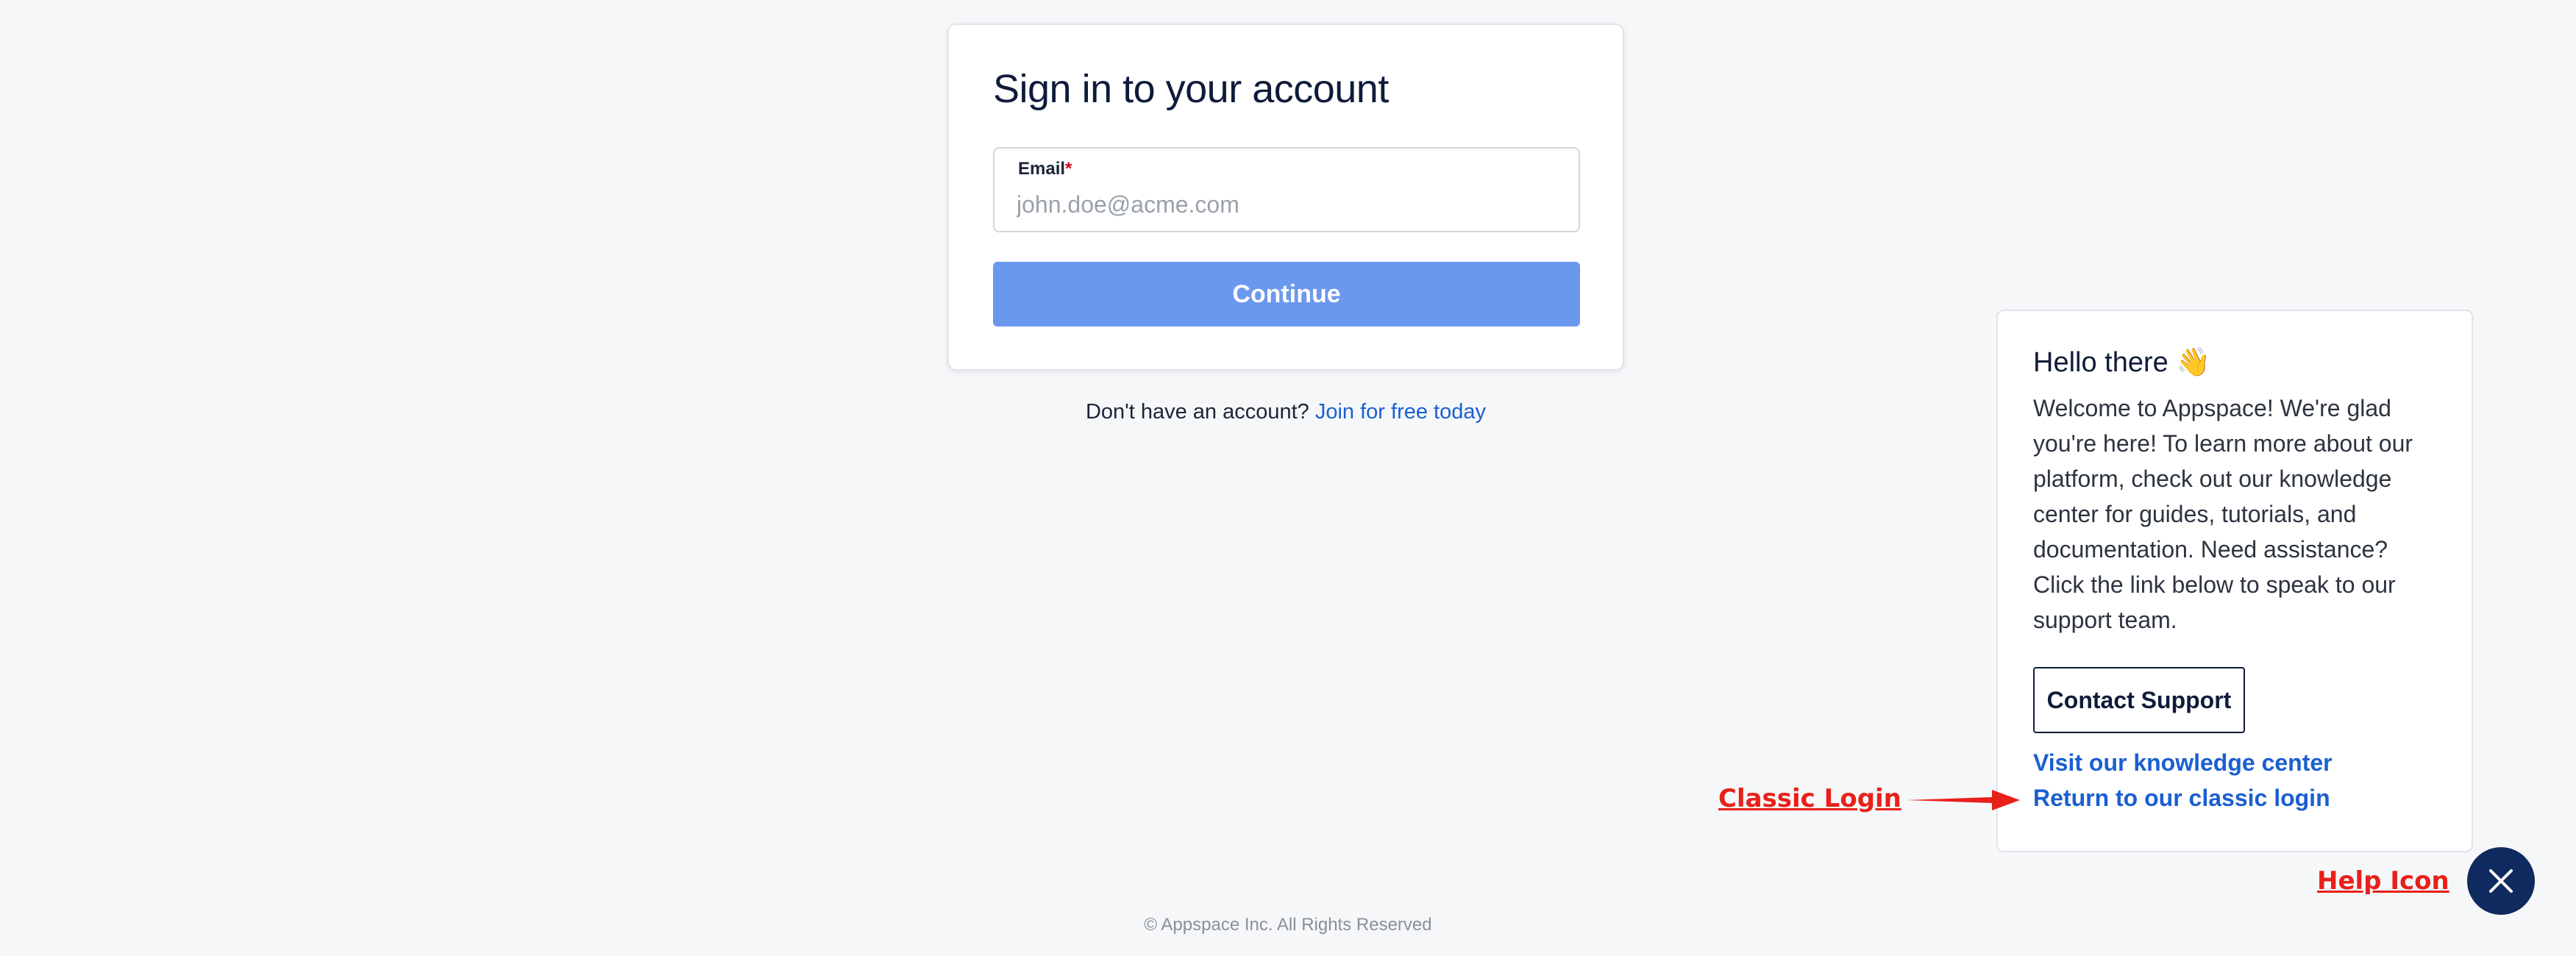  What do you see at coordinates (1809, 798) in the screenshot?
I see `annotation-classic-login: Classic Login` at bounding box center [1809, 798].